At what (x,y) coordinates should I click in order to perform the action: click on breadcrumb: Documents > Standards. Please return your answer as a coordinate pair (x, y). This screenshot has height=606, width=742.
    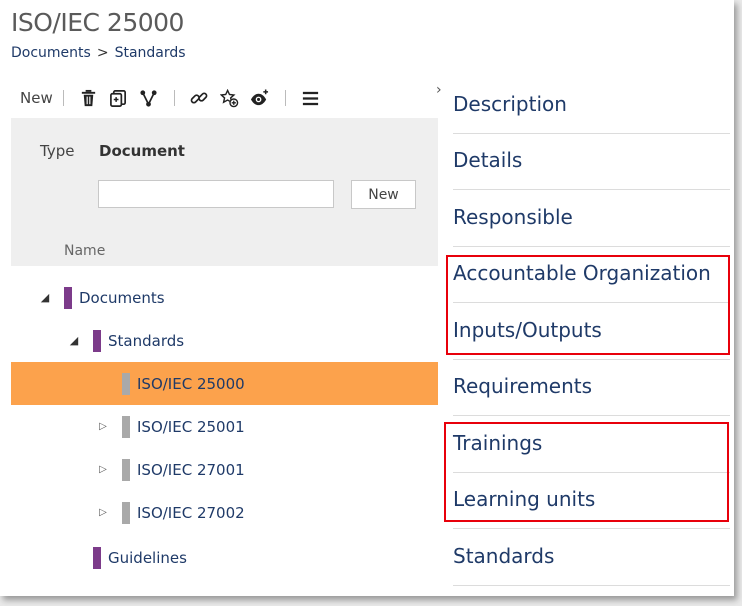
    Looking at the image, I should click on (98, 53).